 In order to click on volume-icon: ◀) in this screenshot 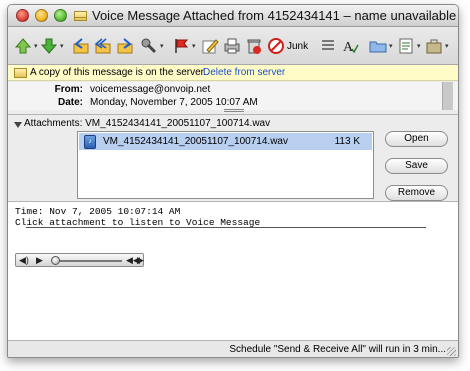, I will do `click(24, 260)`.